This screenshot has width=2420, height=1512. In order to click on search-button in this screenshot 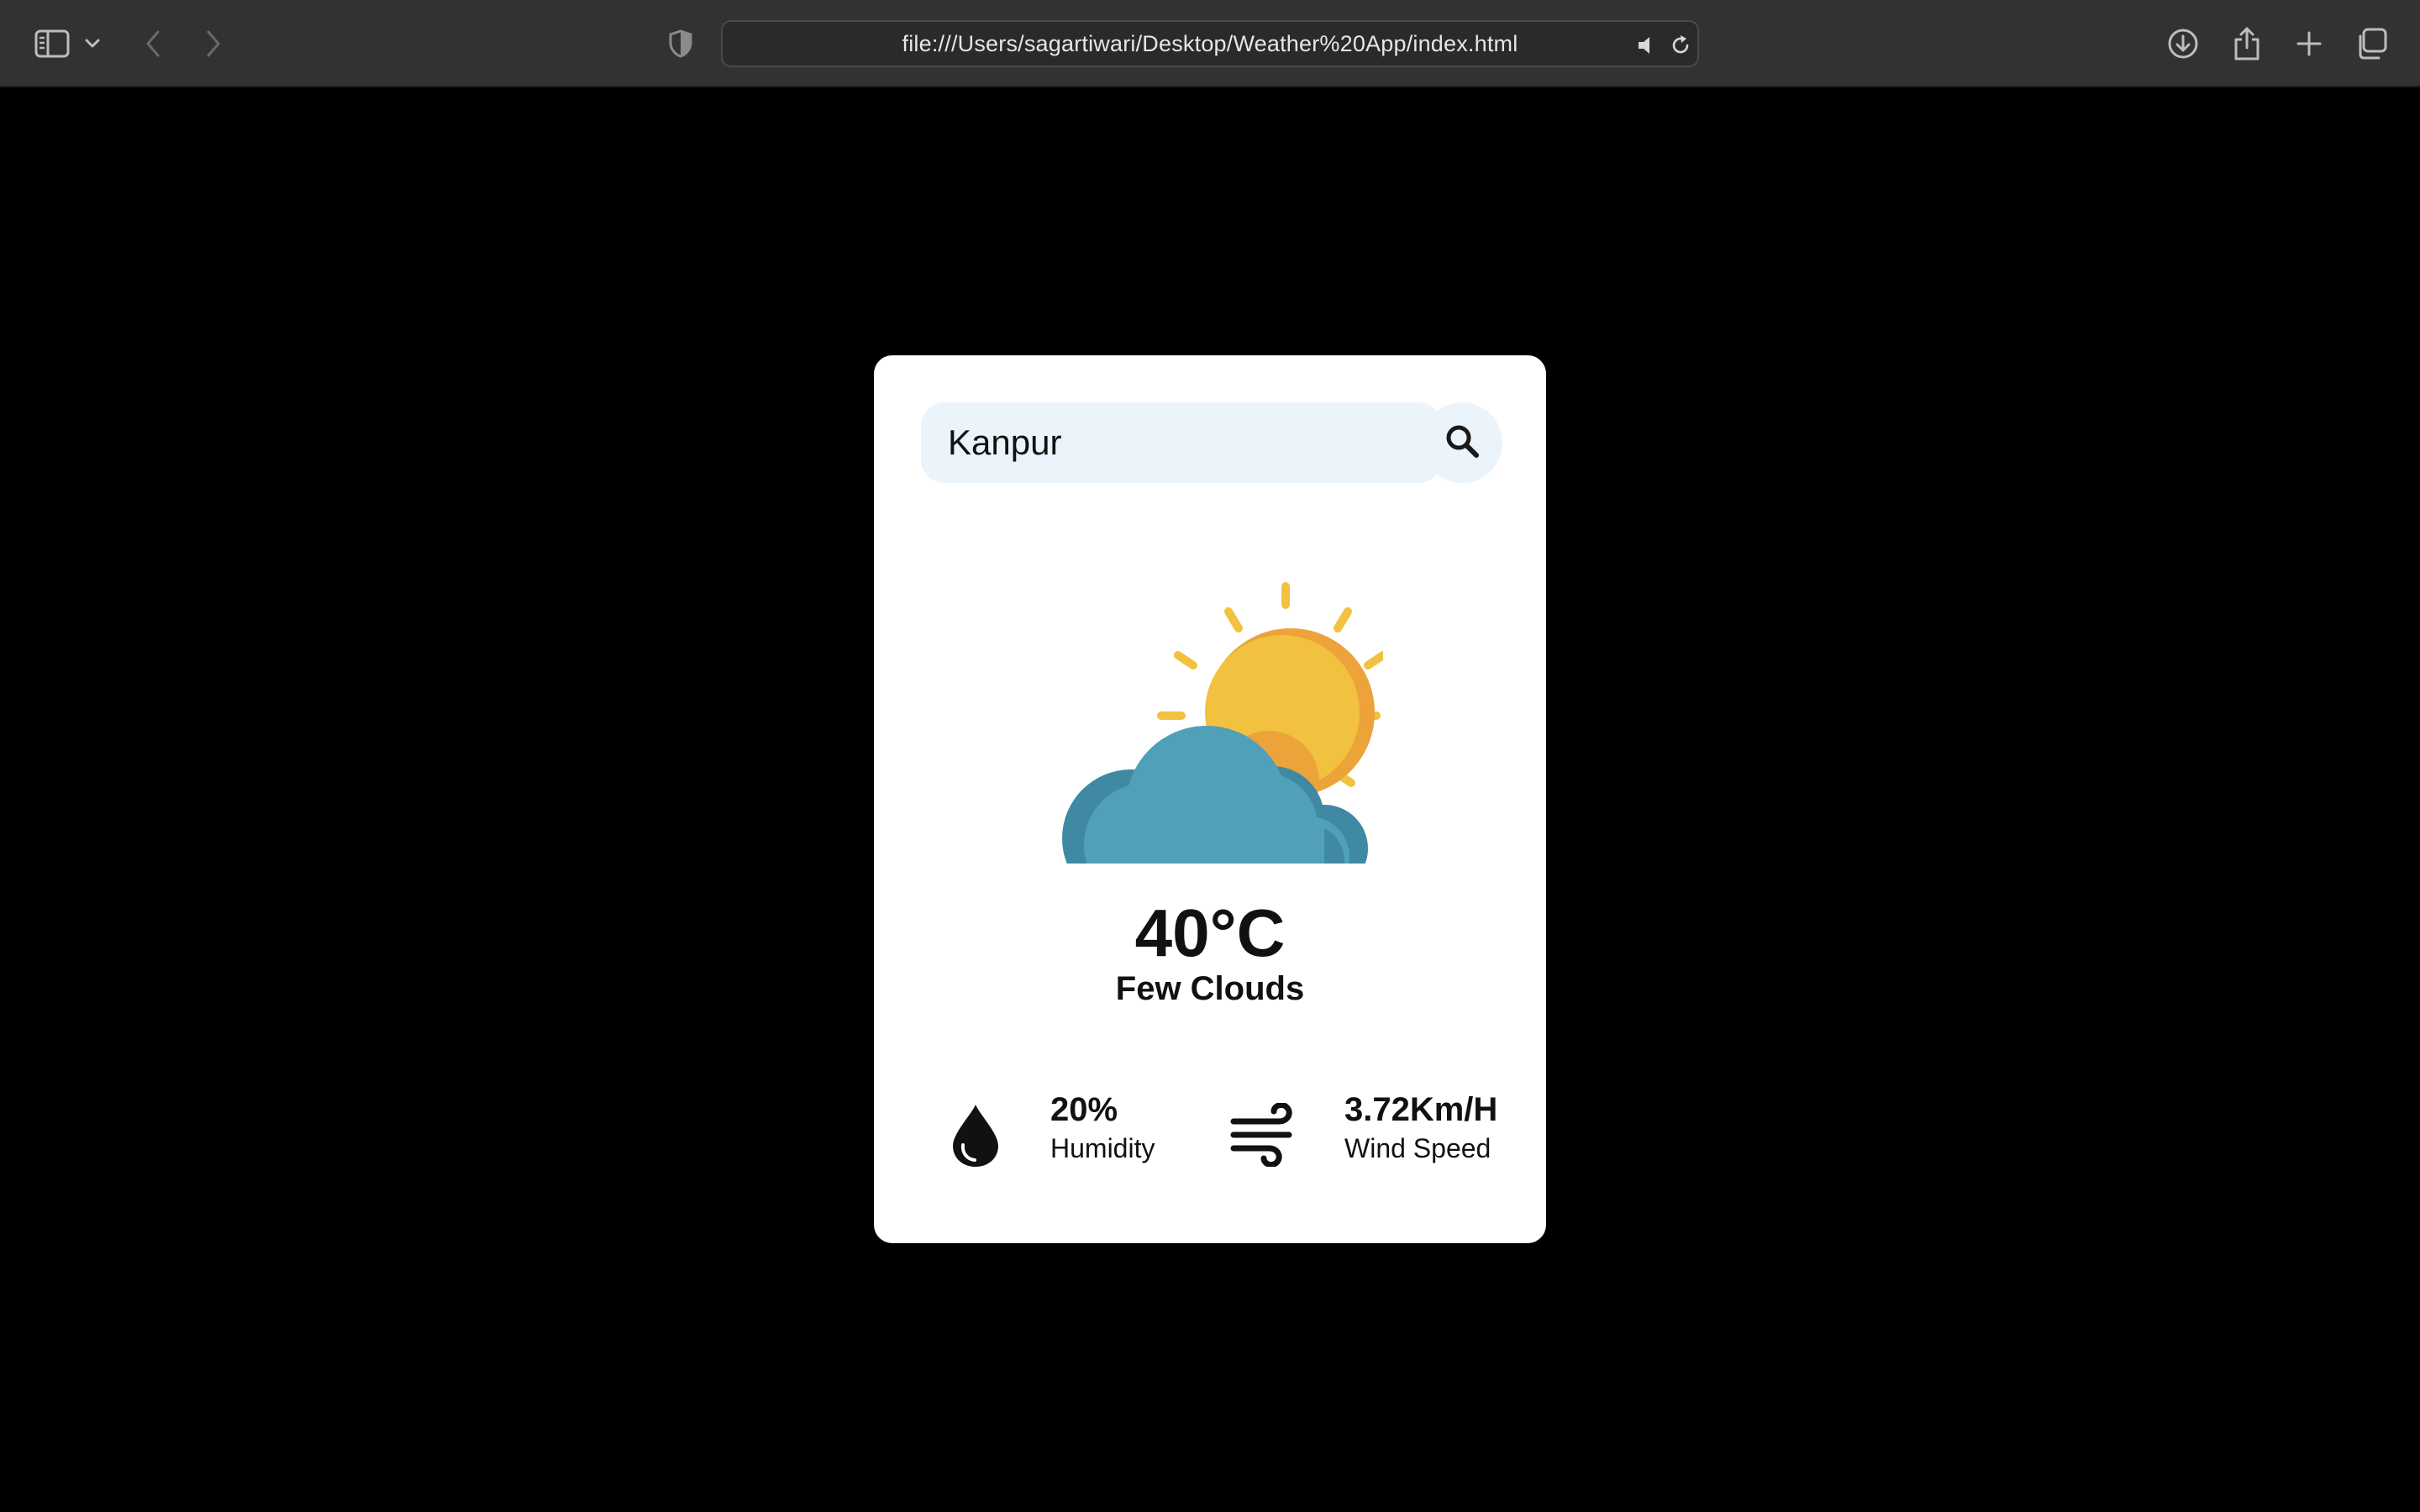, I will do `click(1462, 442)`.